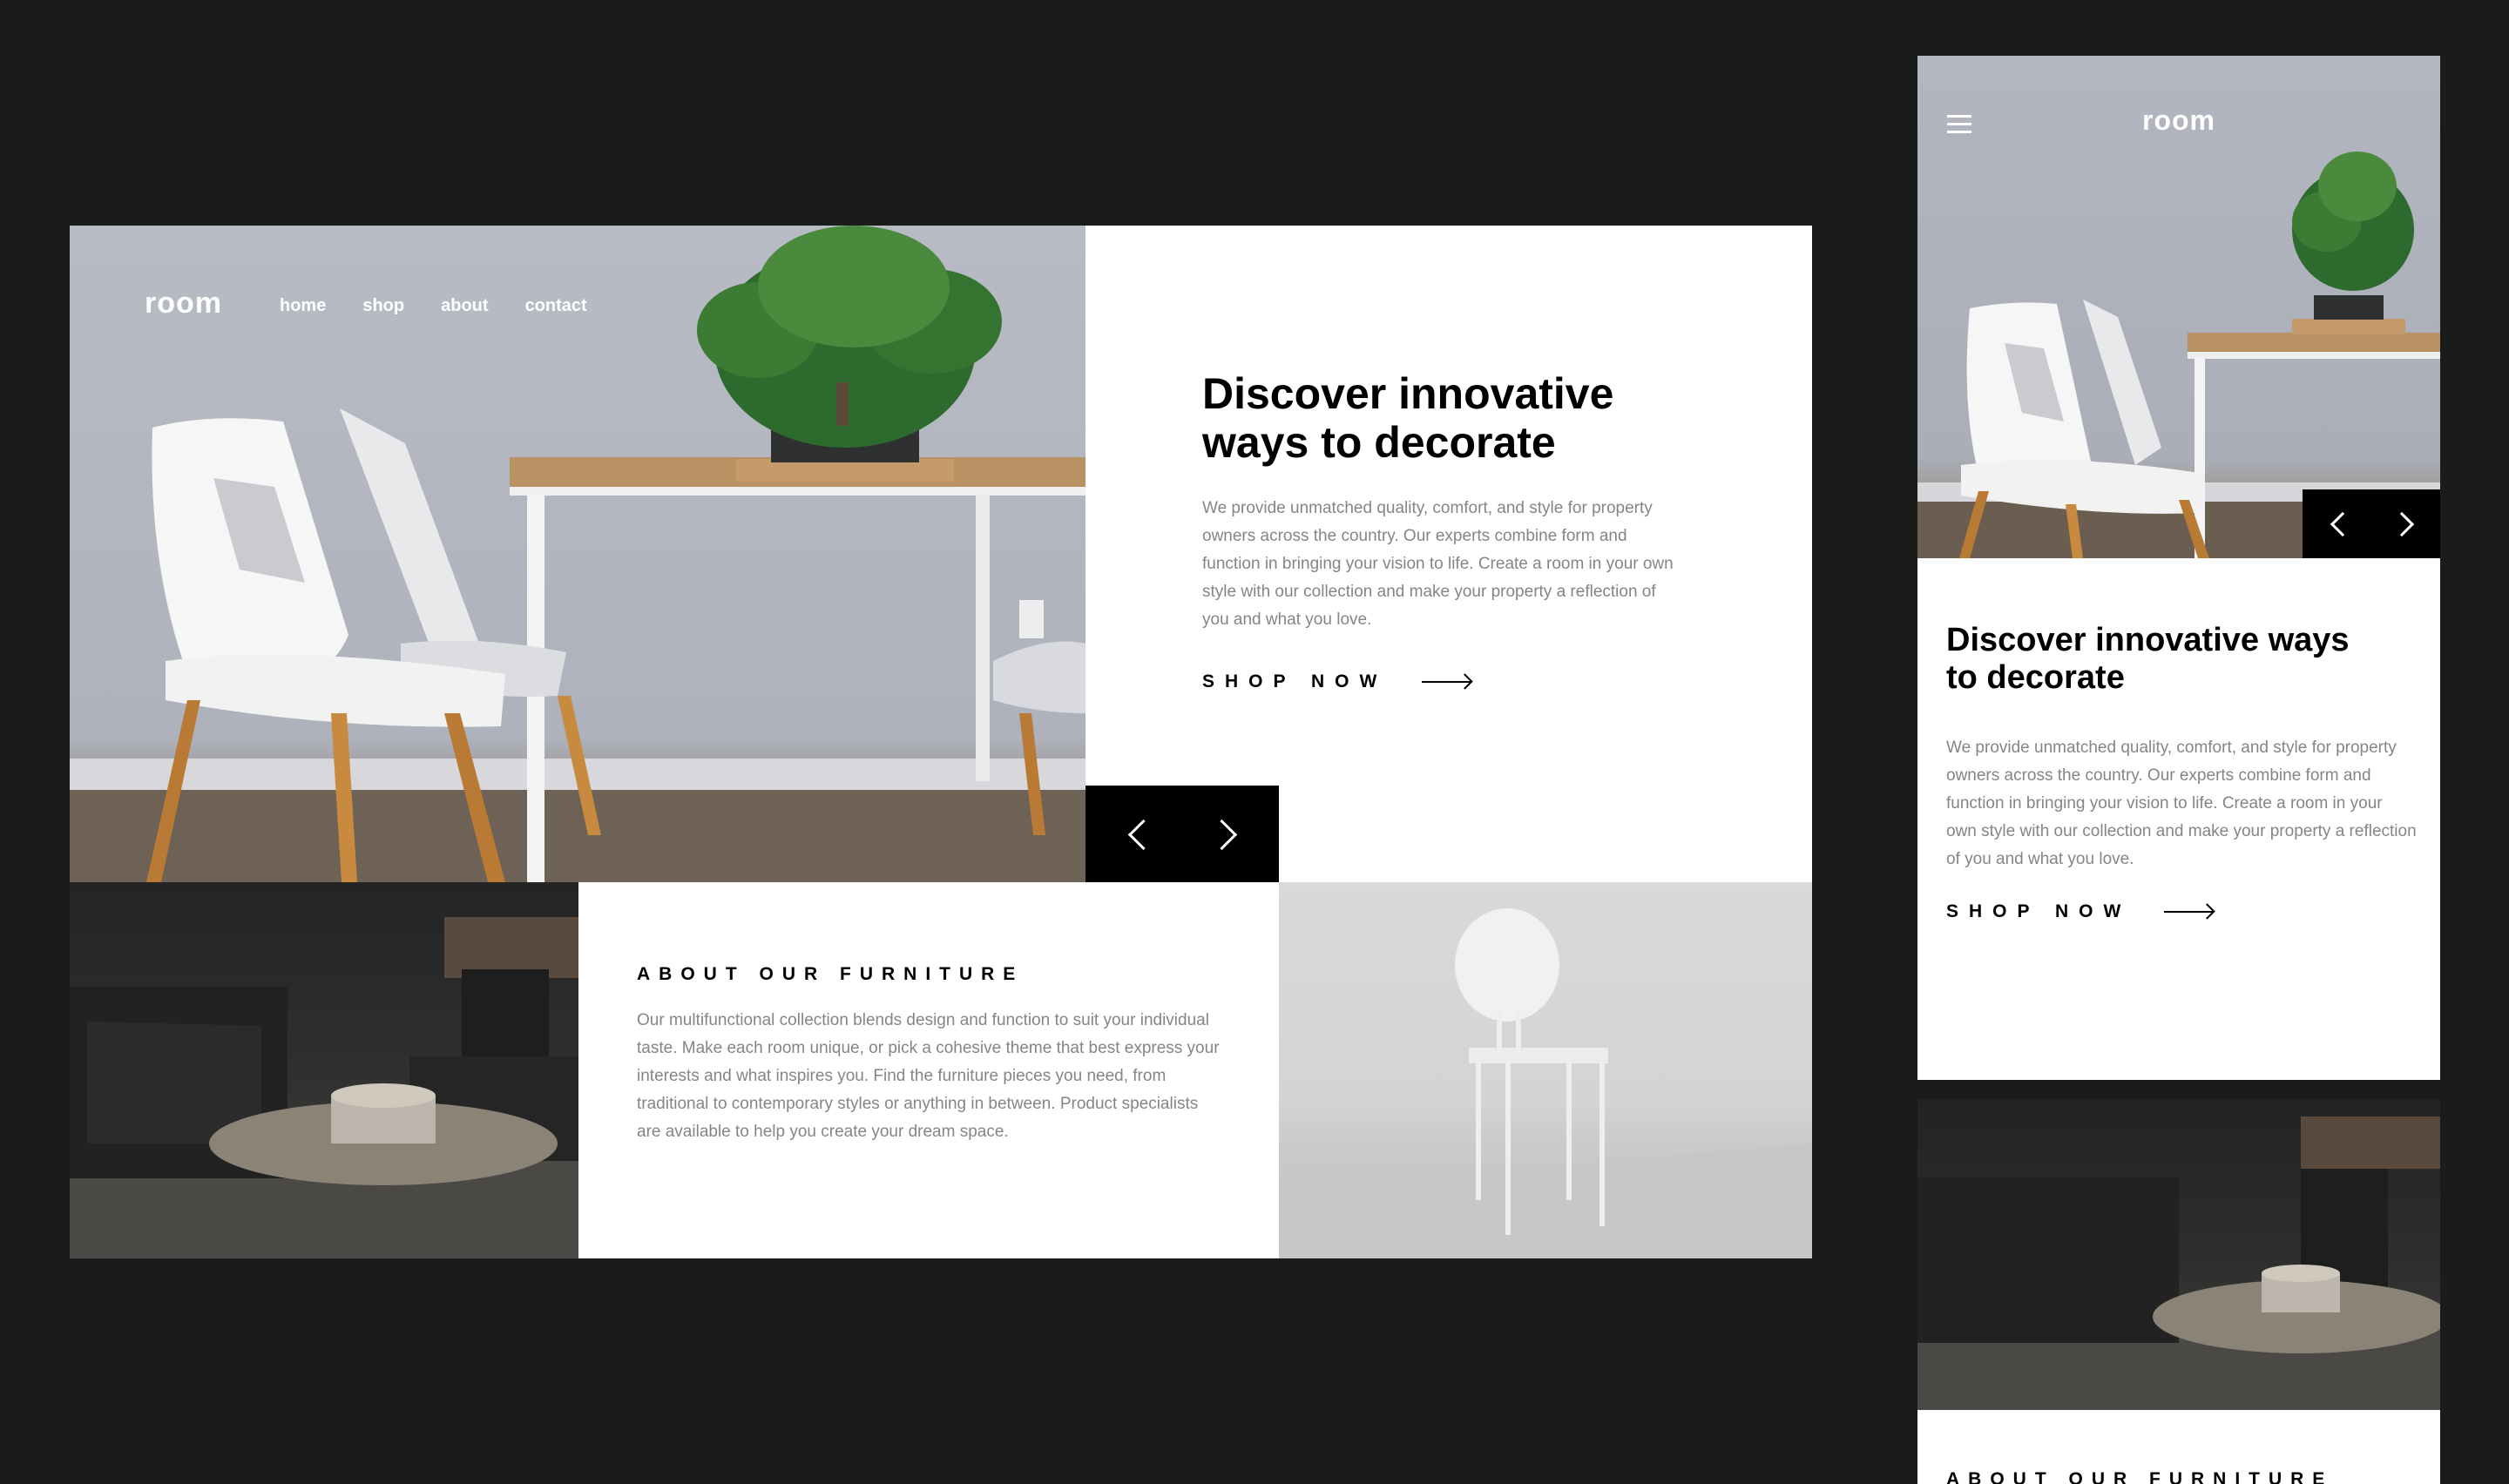 Image resolution: width=2509 pixels, height=1484 pixels. I want to click on mobile-dark-furniture-image, so click(2178, 1254).